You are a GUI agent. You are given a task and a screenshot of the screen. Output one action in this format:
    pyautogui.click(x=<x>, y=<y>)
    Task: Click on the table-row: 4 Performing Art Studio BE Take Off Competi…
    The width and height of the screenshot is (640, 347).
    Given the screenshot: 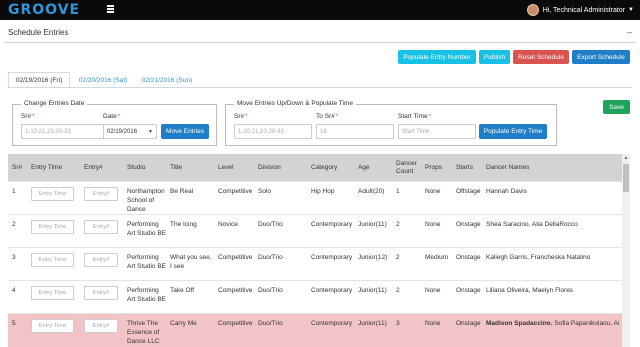 What is the action you would take?
    pyautogui.click(x=315, y=296)
    